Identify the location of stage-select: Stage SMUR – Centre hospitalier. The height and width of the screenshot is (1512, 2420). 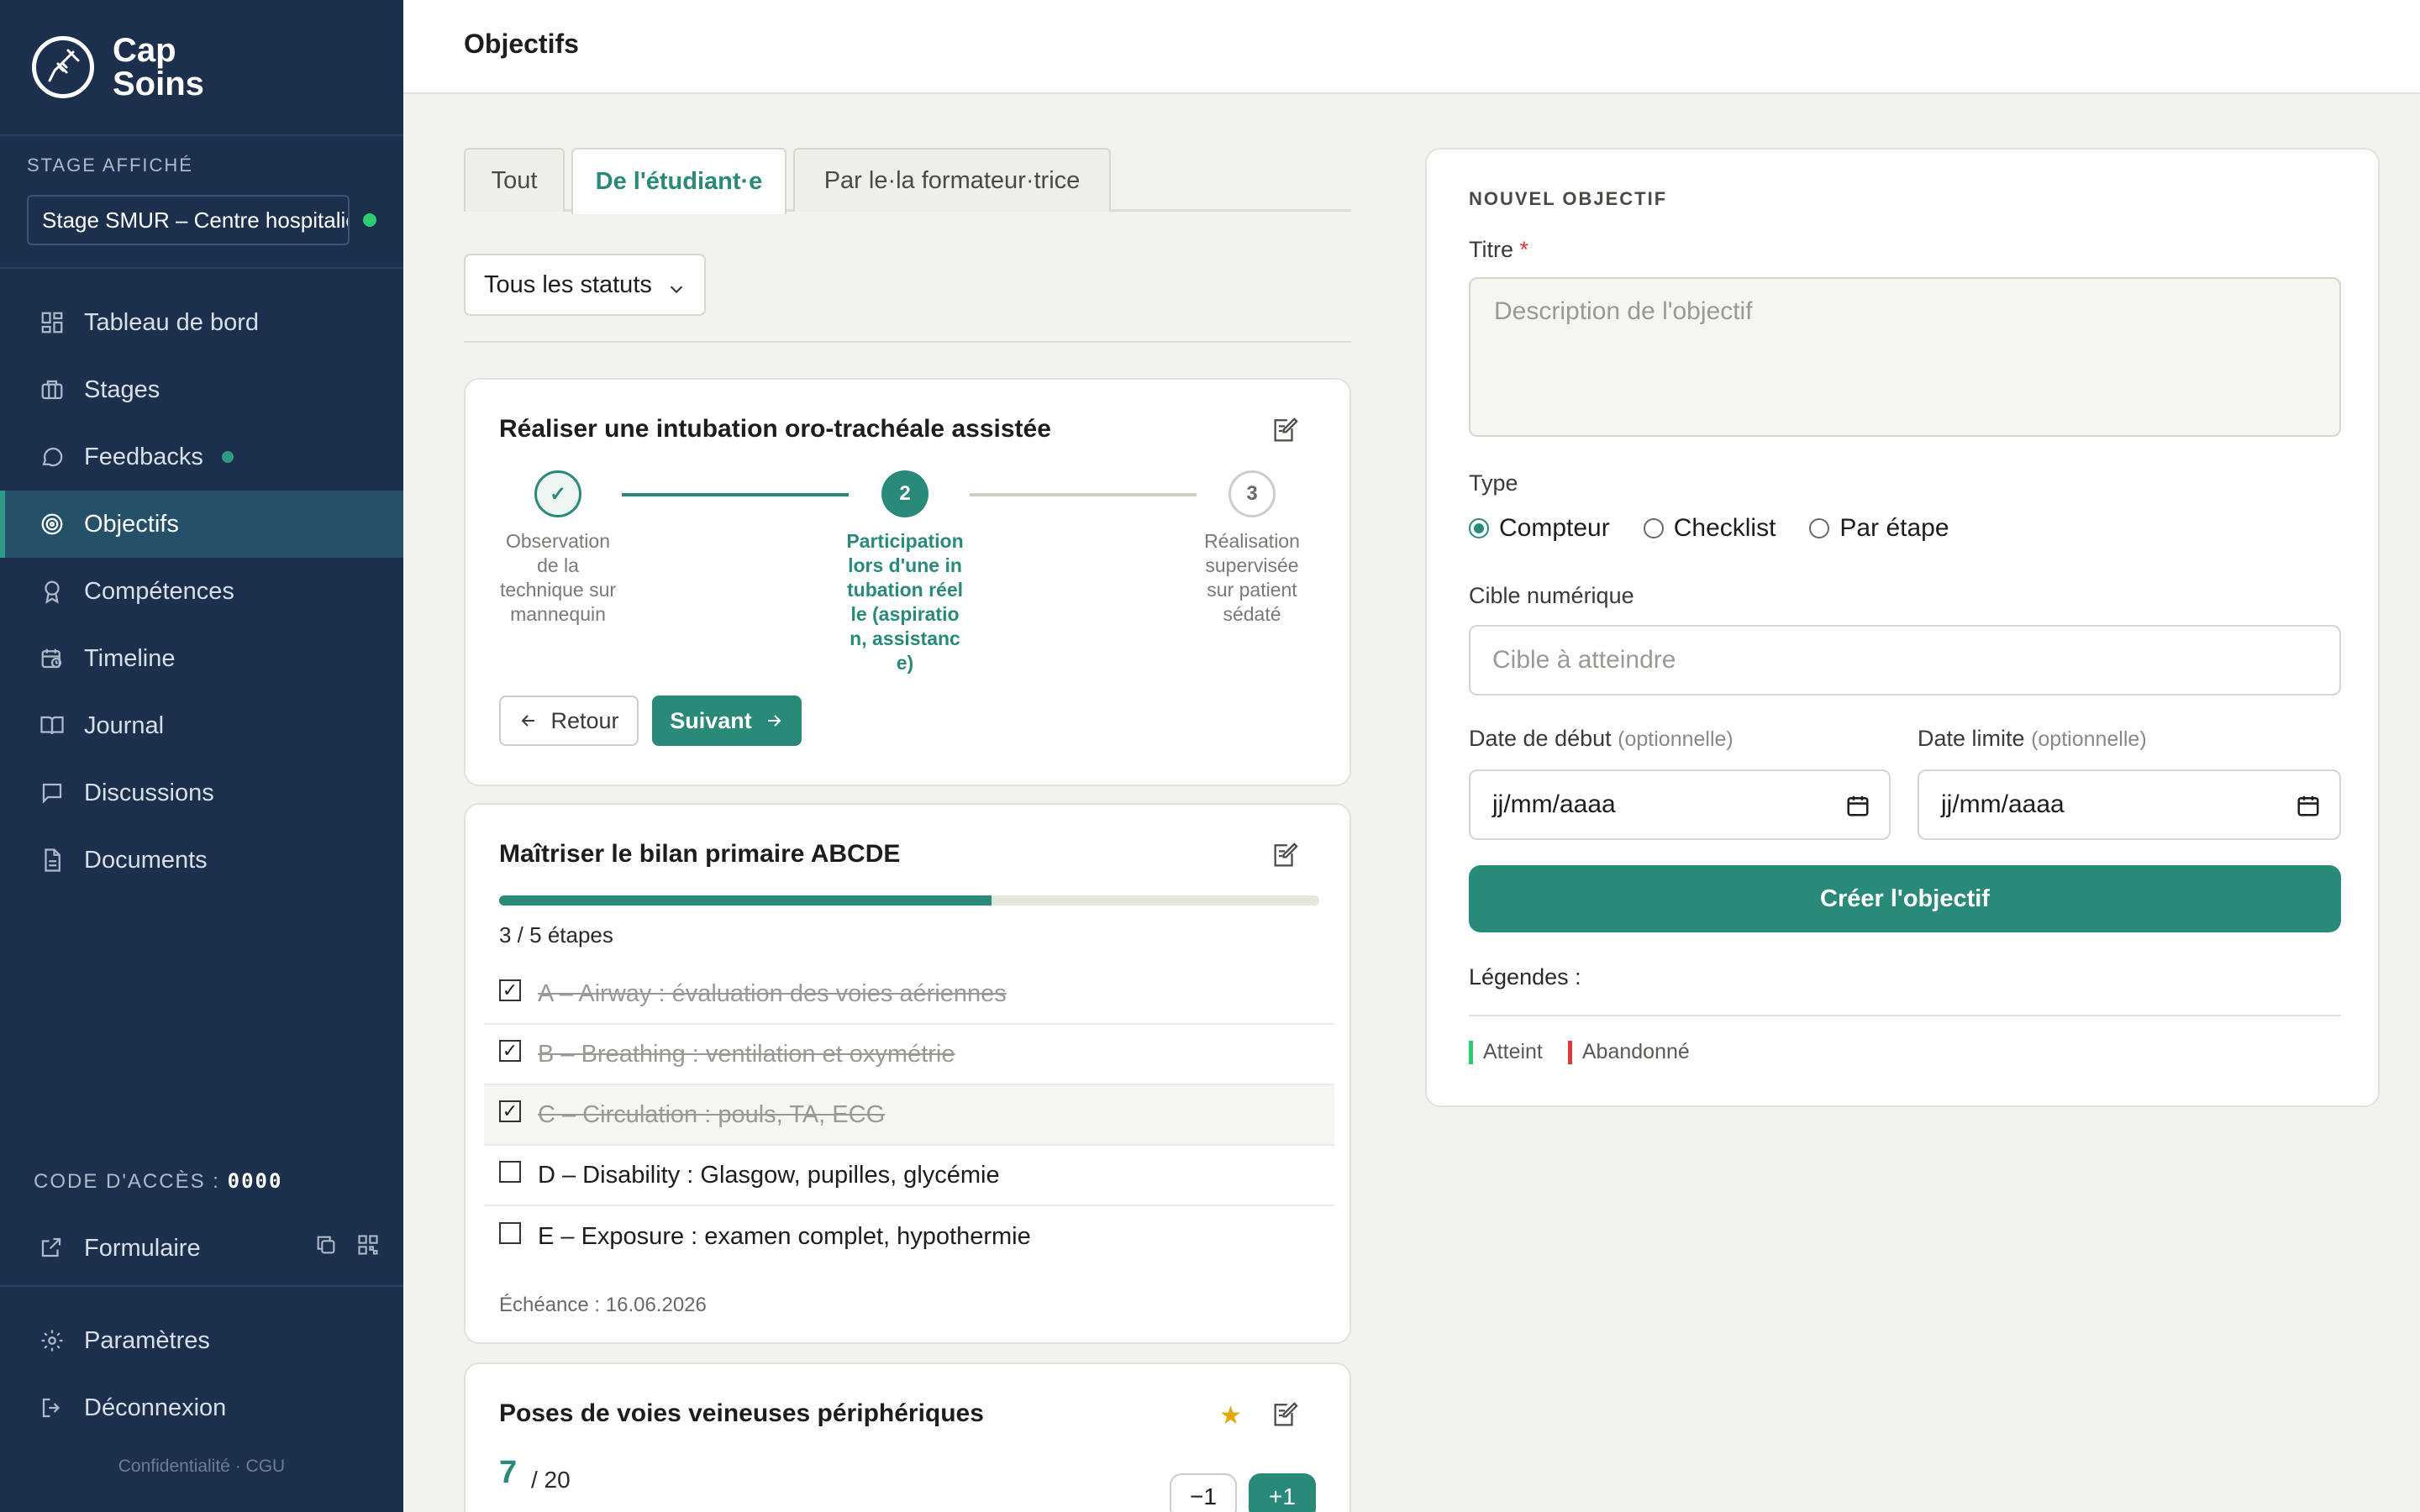
(188, 220).